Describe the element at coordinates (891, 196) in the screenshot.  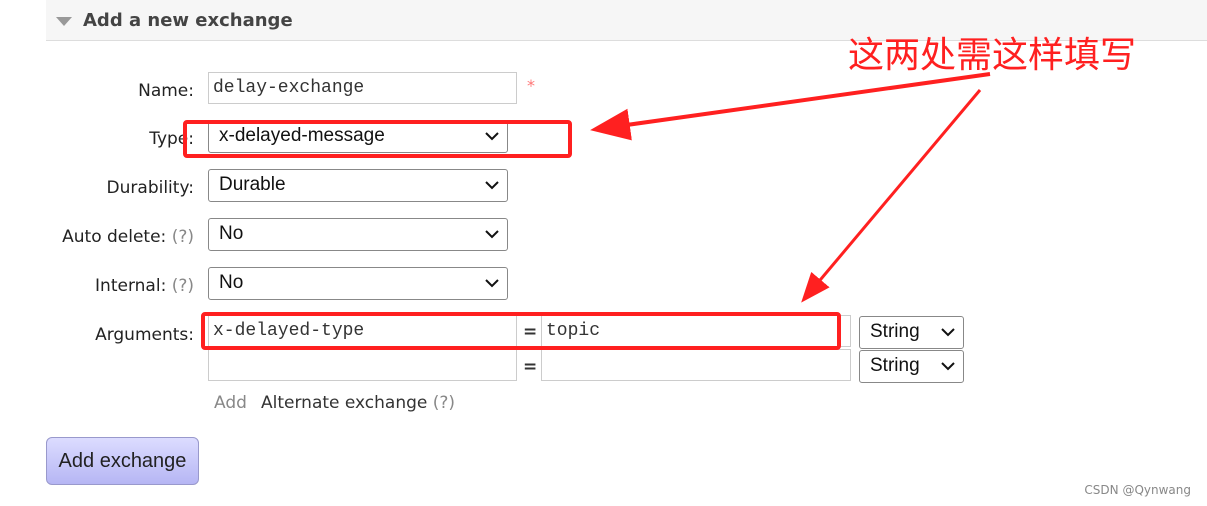
I see `annotation-arrow-arguments` at that location.